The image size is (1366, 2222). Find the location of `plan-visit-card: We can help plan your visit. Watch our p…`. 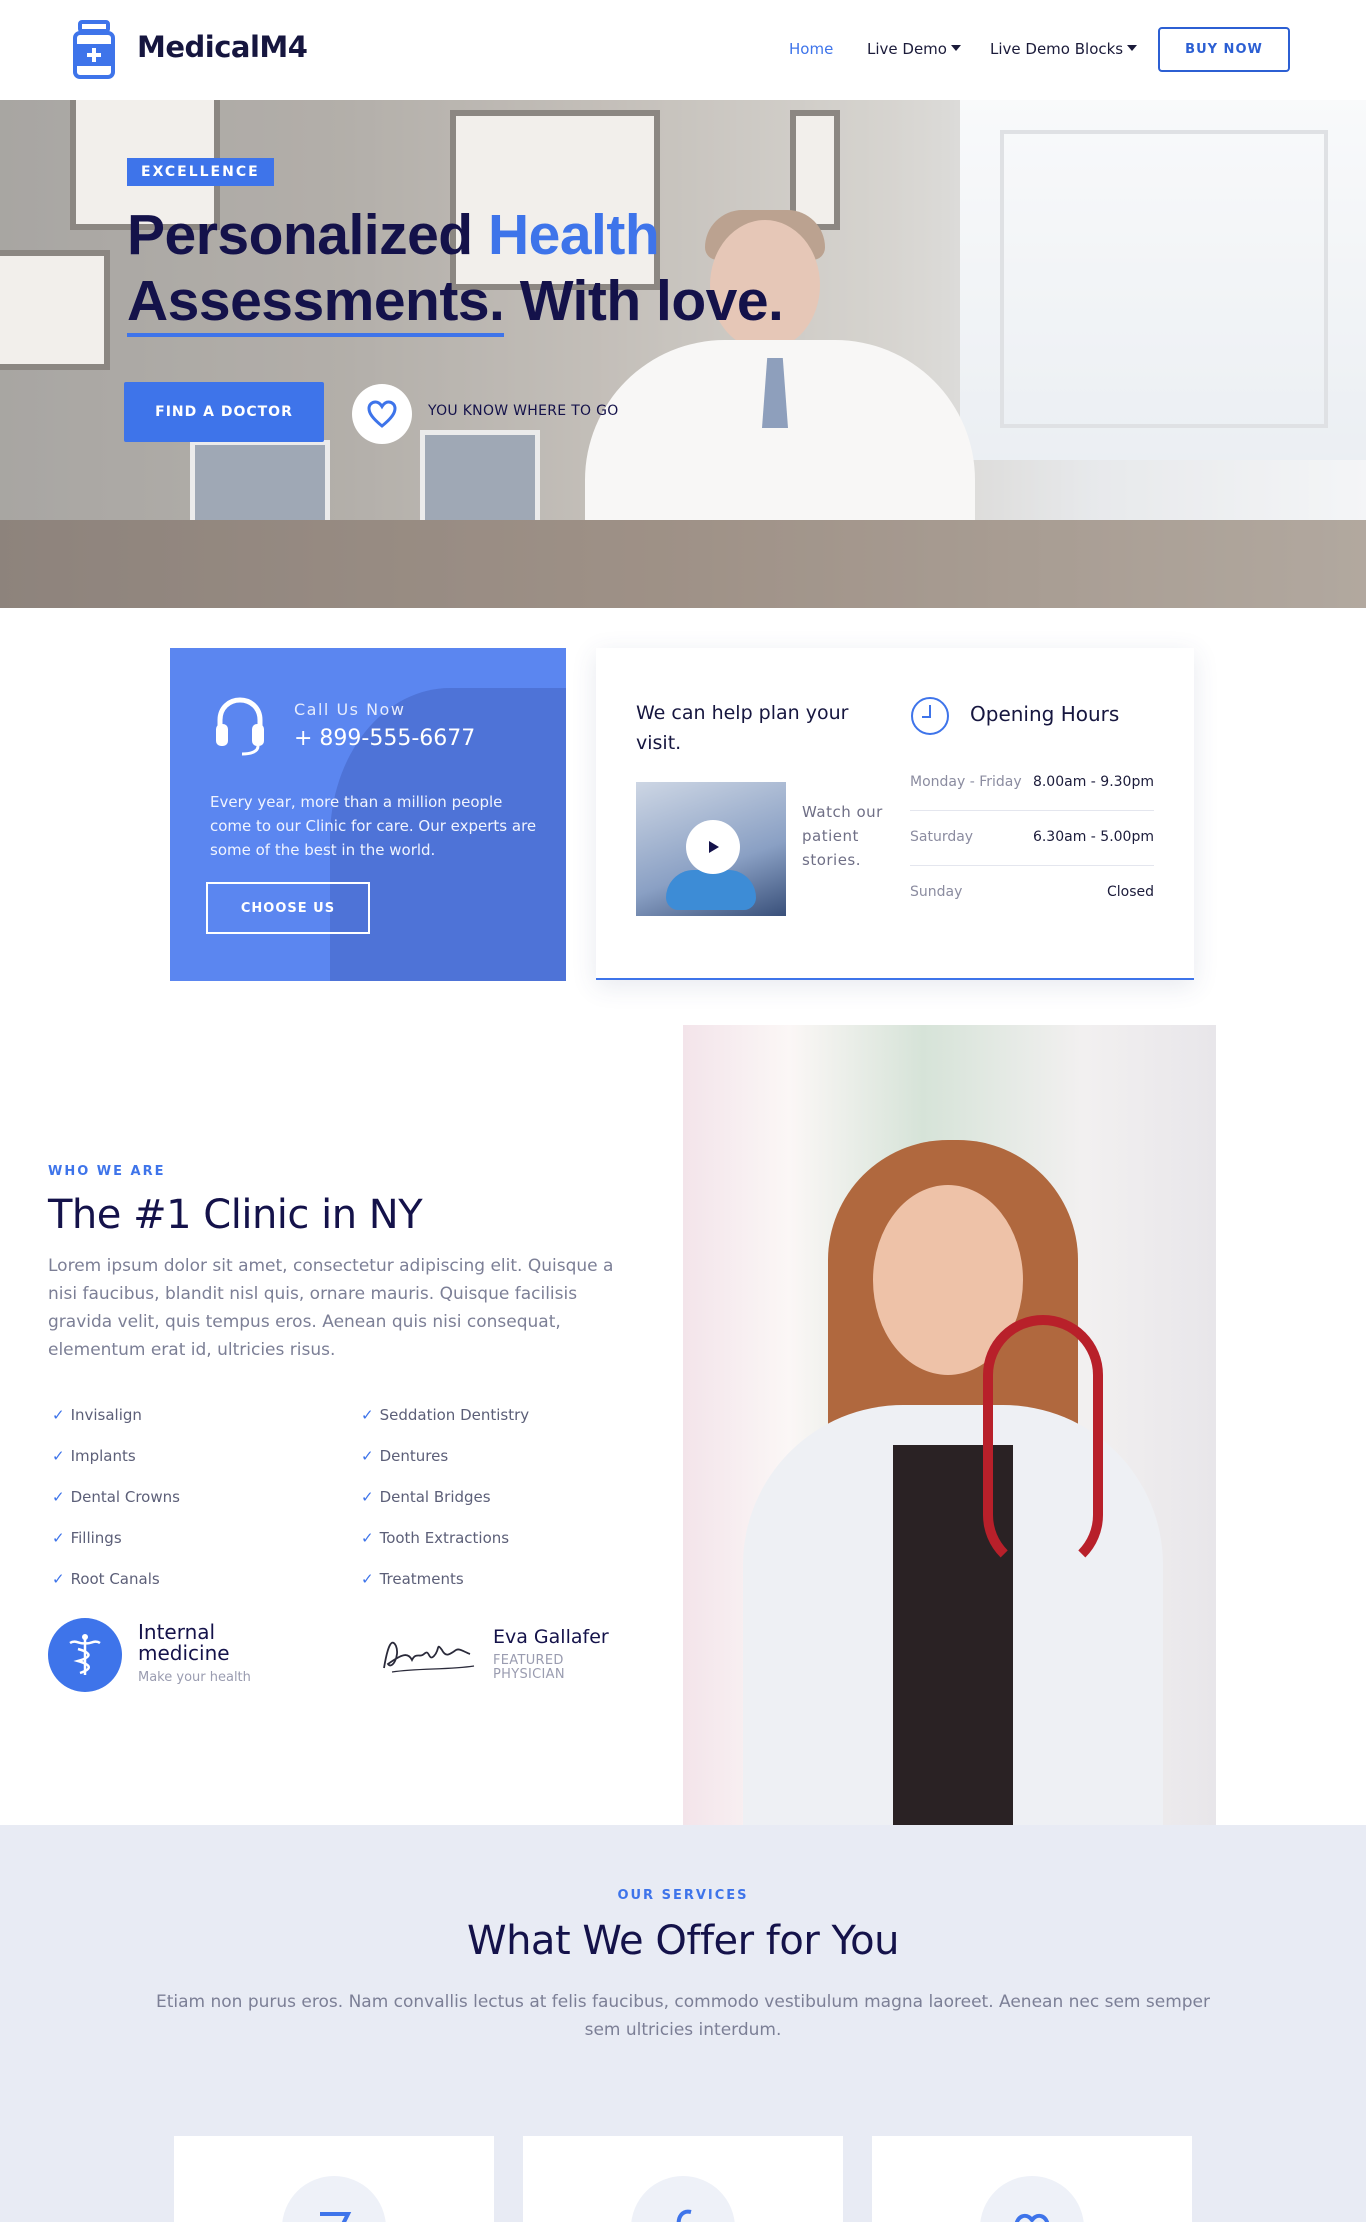

plan-visit-card: We can help plan your visit. Watch our p… is located at coordinates (895, 814).